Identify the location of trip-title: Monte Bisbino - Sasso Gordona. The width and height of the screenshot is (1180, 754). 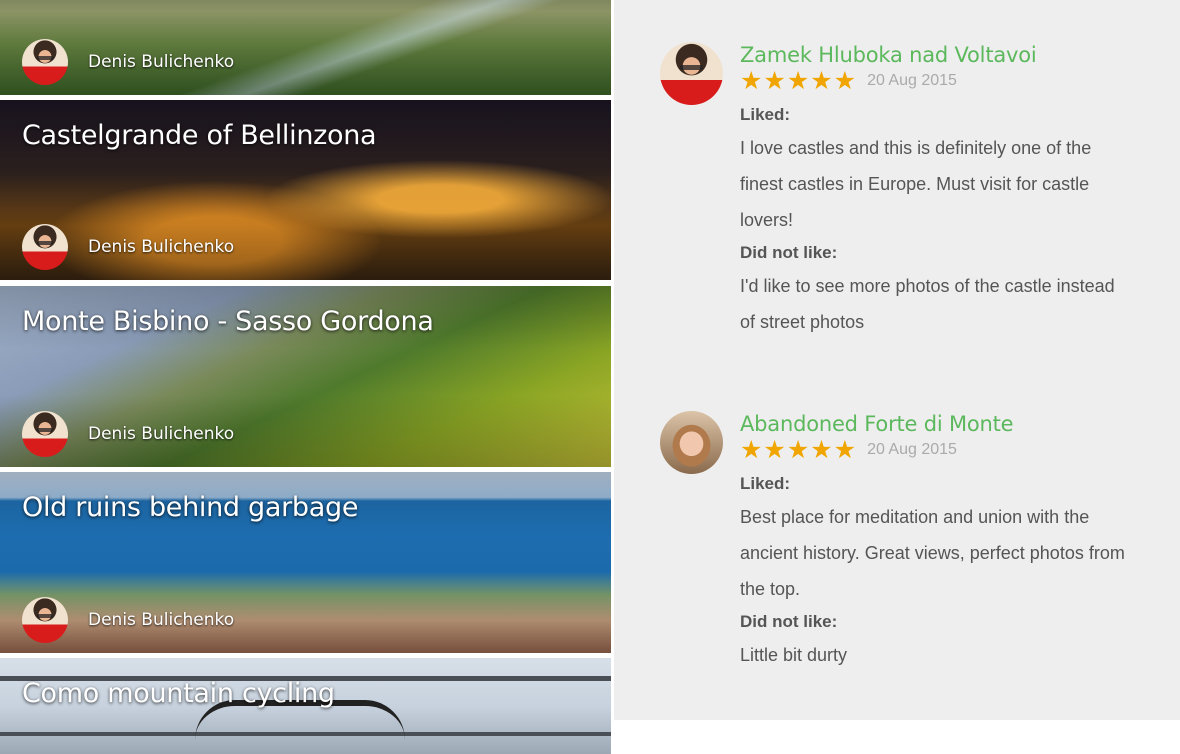
(228, 321).